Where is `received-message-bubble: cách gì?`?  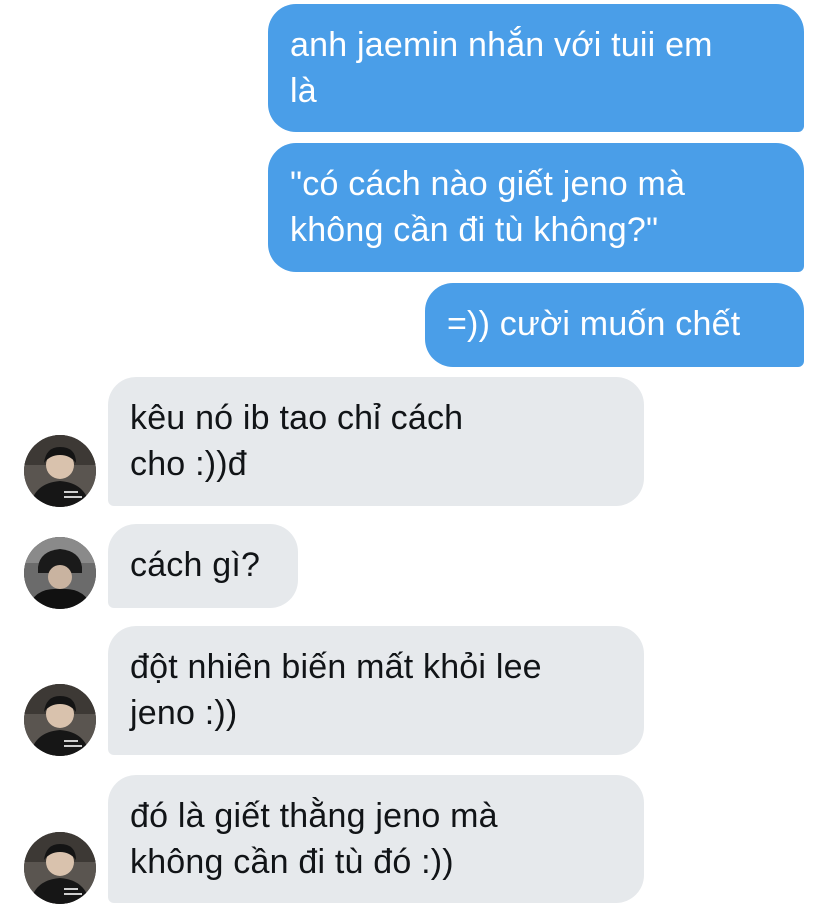
received-message-bubble: cách gì? is located at coordinates (203, 566).